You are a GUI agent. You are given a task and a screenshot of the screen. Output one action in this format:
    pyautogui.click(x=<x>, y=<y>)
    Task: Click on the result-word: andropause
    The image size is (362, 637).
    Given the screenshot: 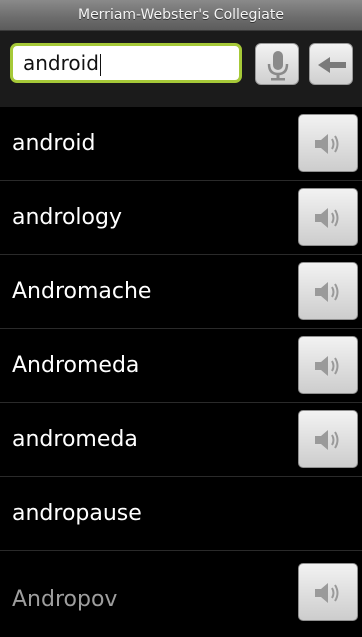 What is the action you would take?
    pyautogui.click(x=77, y=513)
    